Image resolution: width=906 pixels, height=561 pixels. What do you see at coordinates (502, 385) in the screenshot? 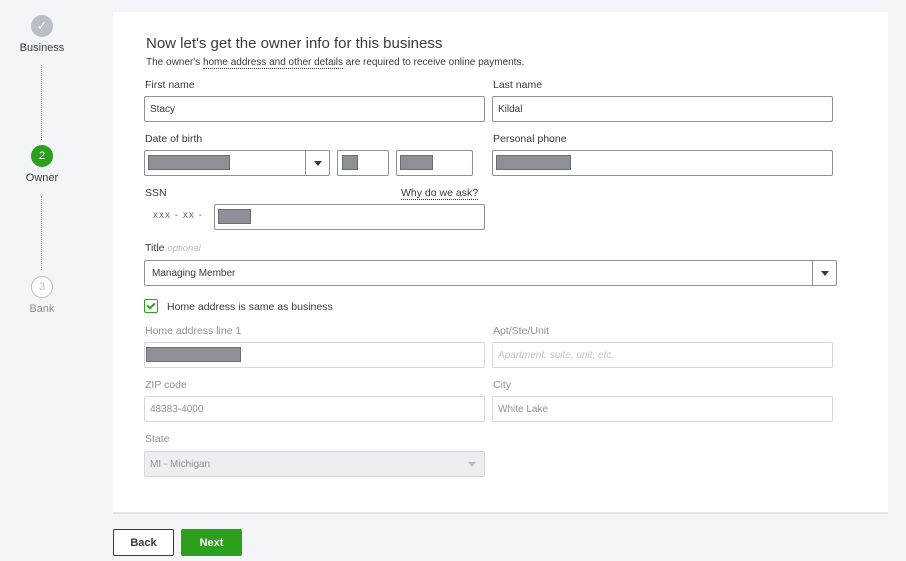
I see `city-label: City` at bounding box center [502, 385].